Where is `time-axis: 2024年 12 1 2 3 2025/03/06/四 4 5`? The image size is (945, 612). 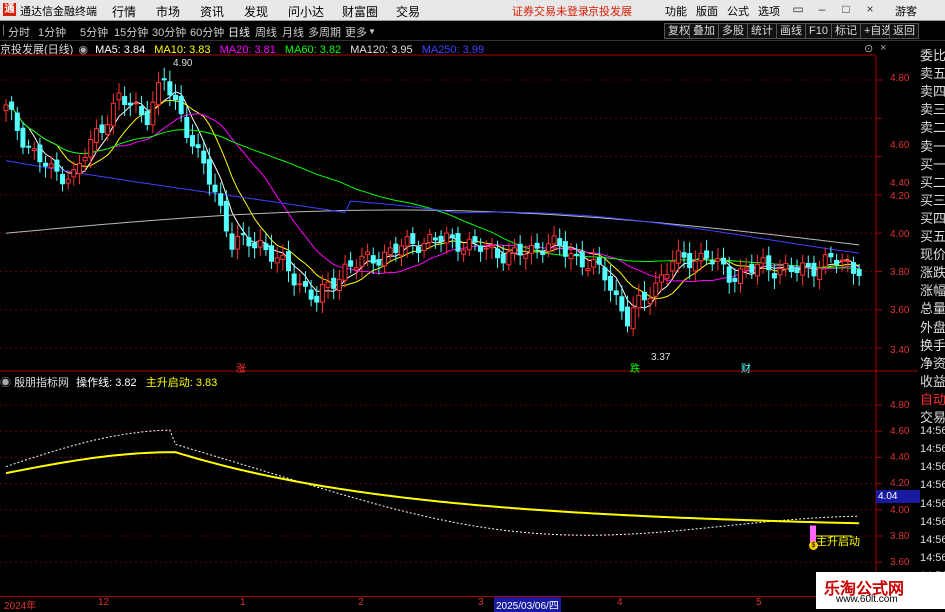 time-axis: 2024年 12 1 2 3 2025/03/06/四 4 5 is located at coordinates (452, 604).